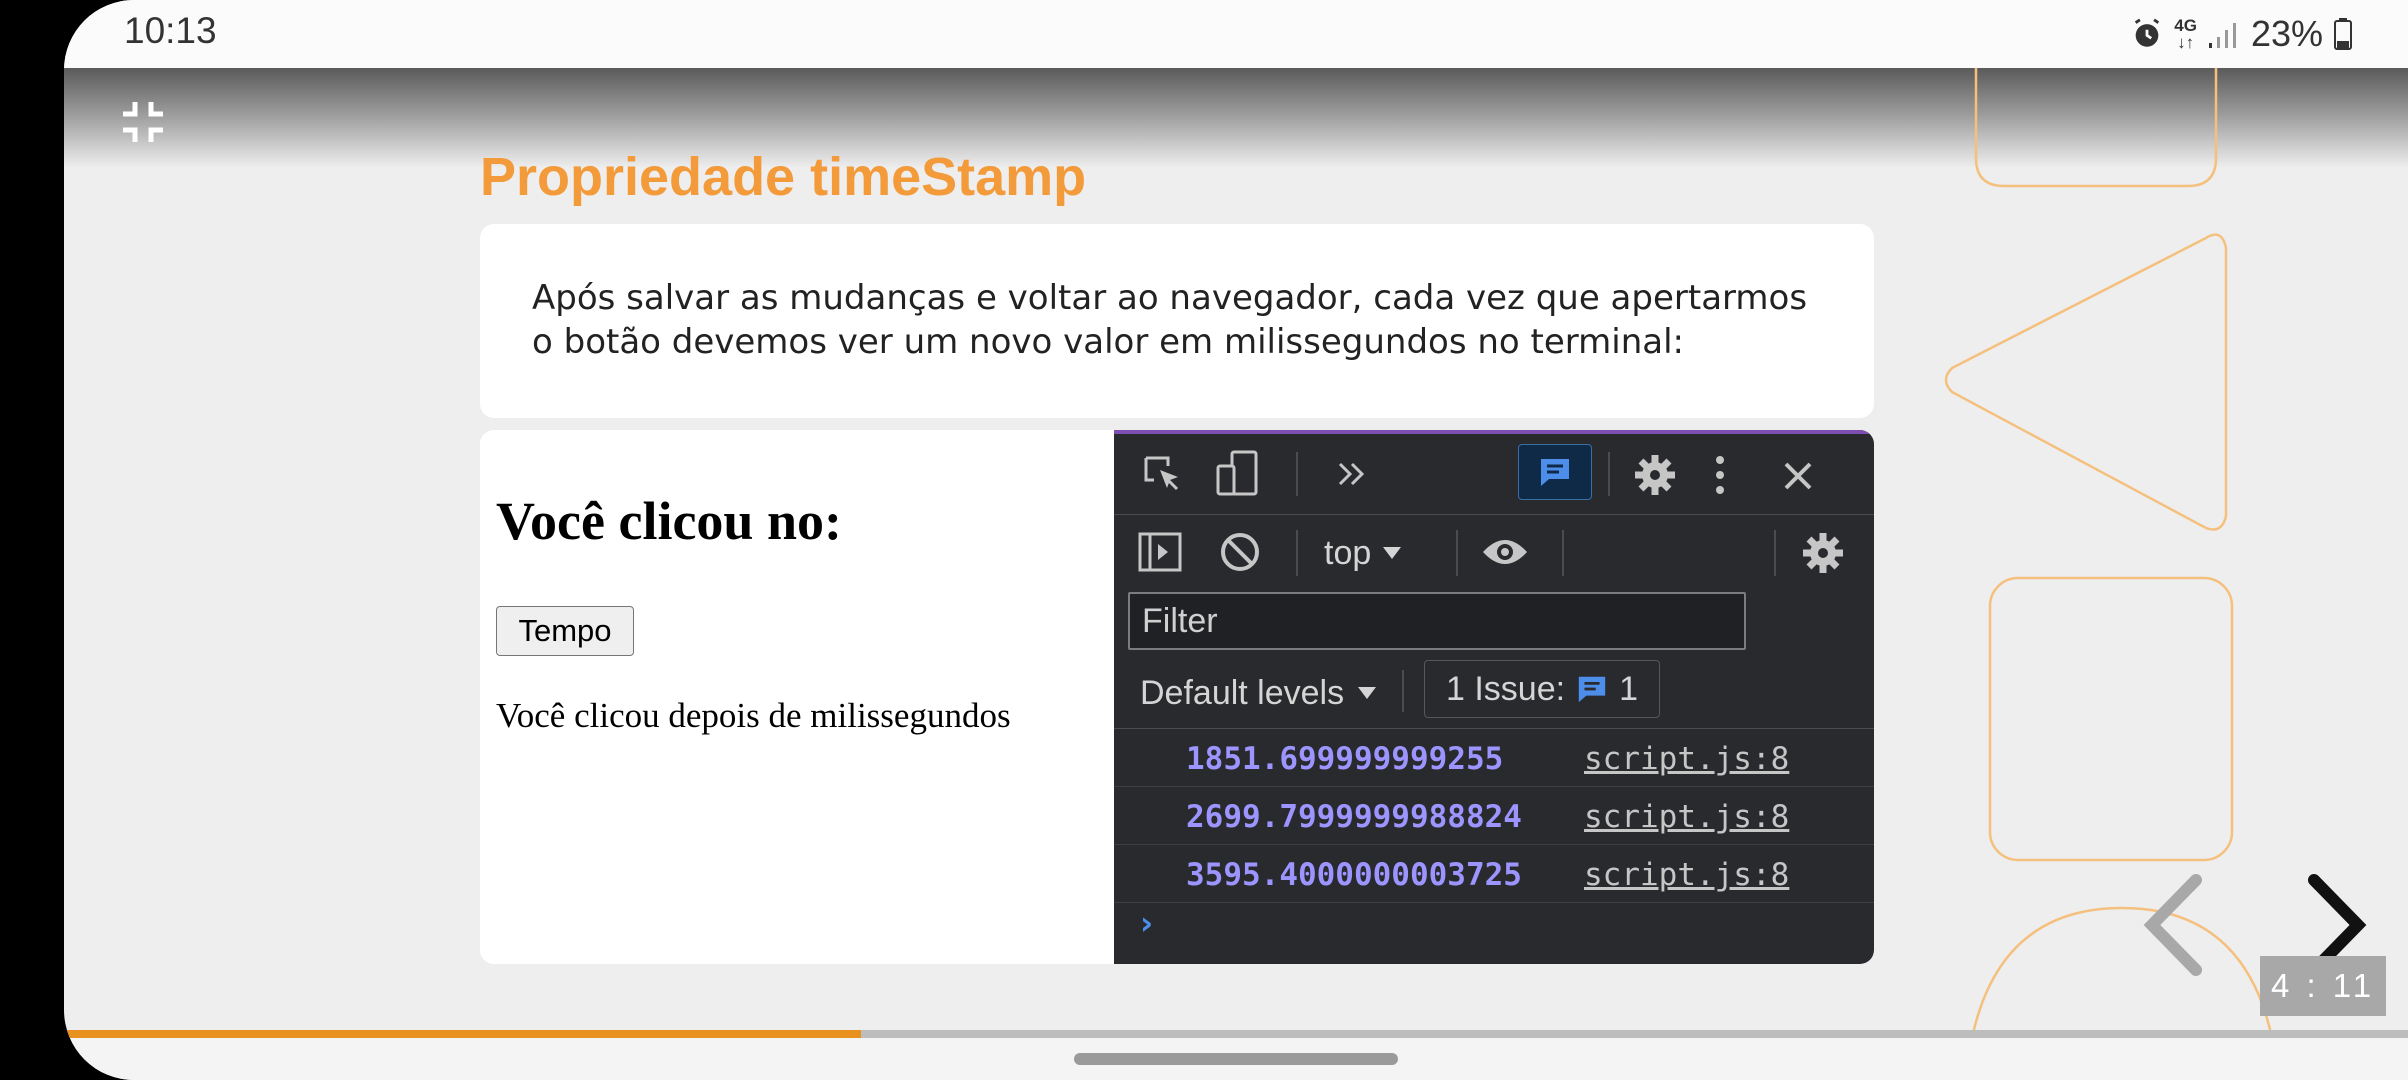  What do you see at coordinates (1345, 759) in the screenshot?
I see `log-value: 1851.699999999255` at bounding box center [1345, 759].